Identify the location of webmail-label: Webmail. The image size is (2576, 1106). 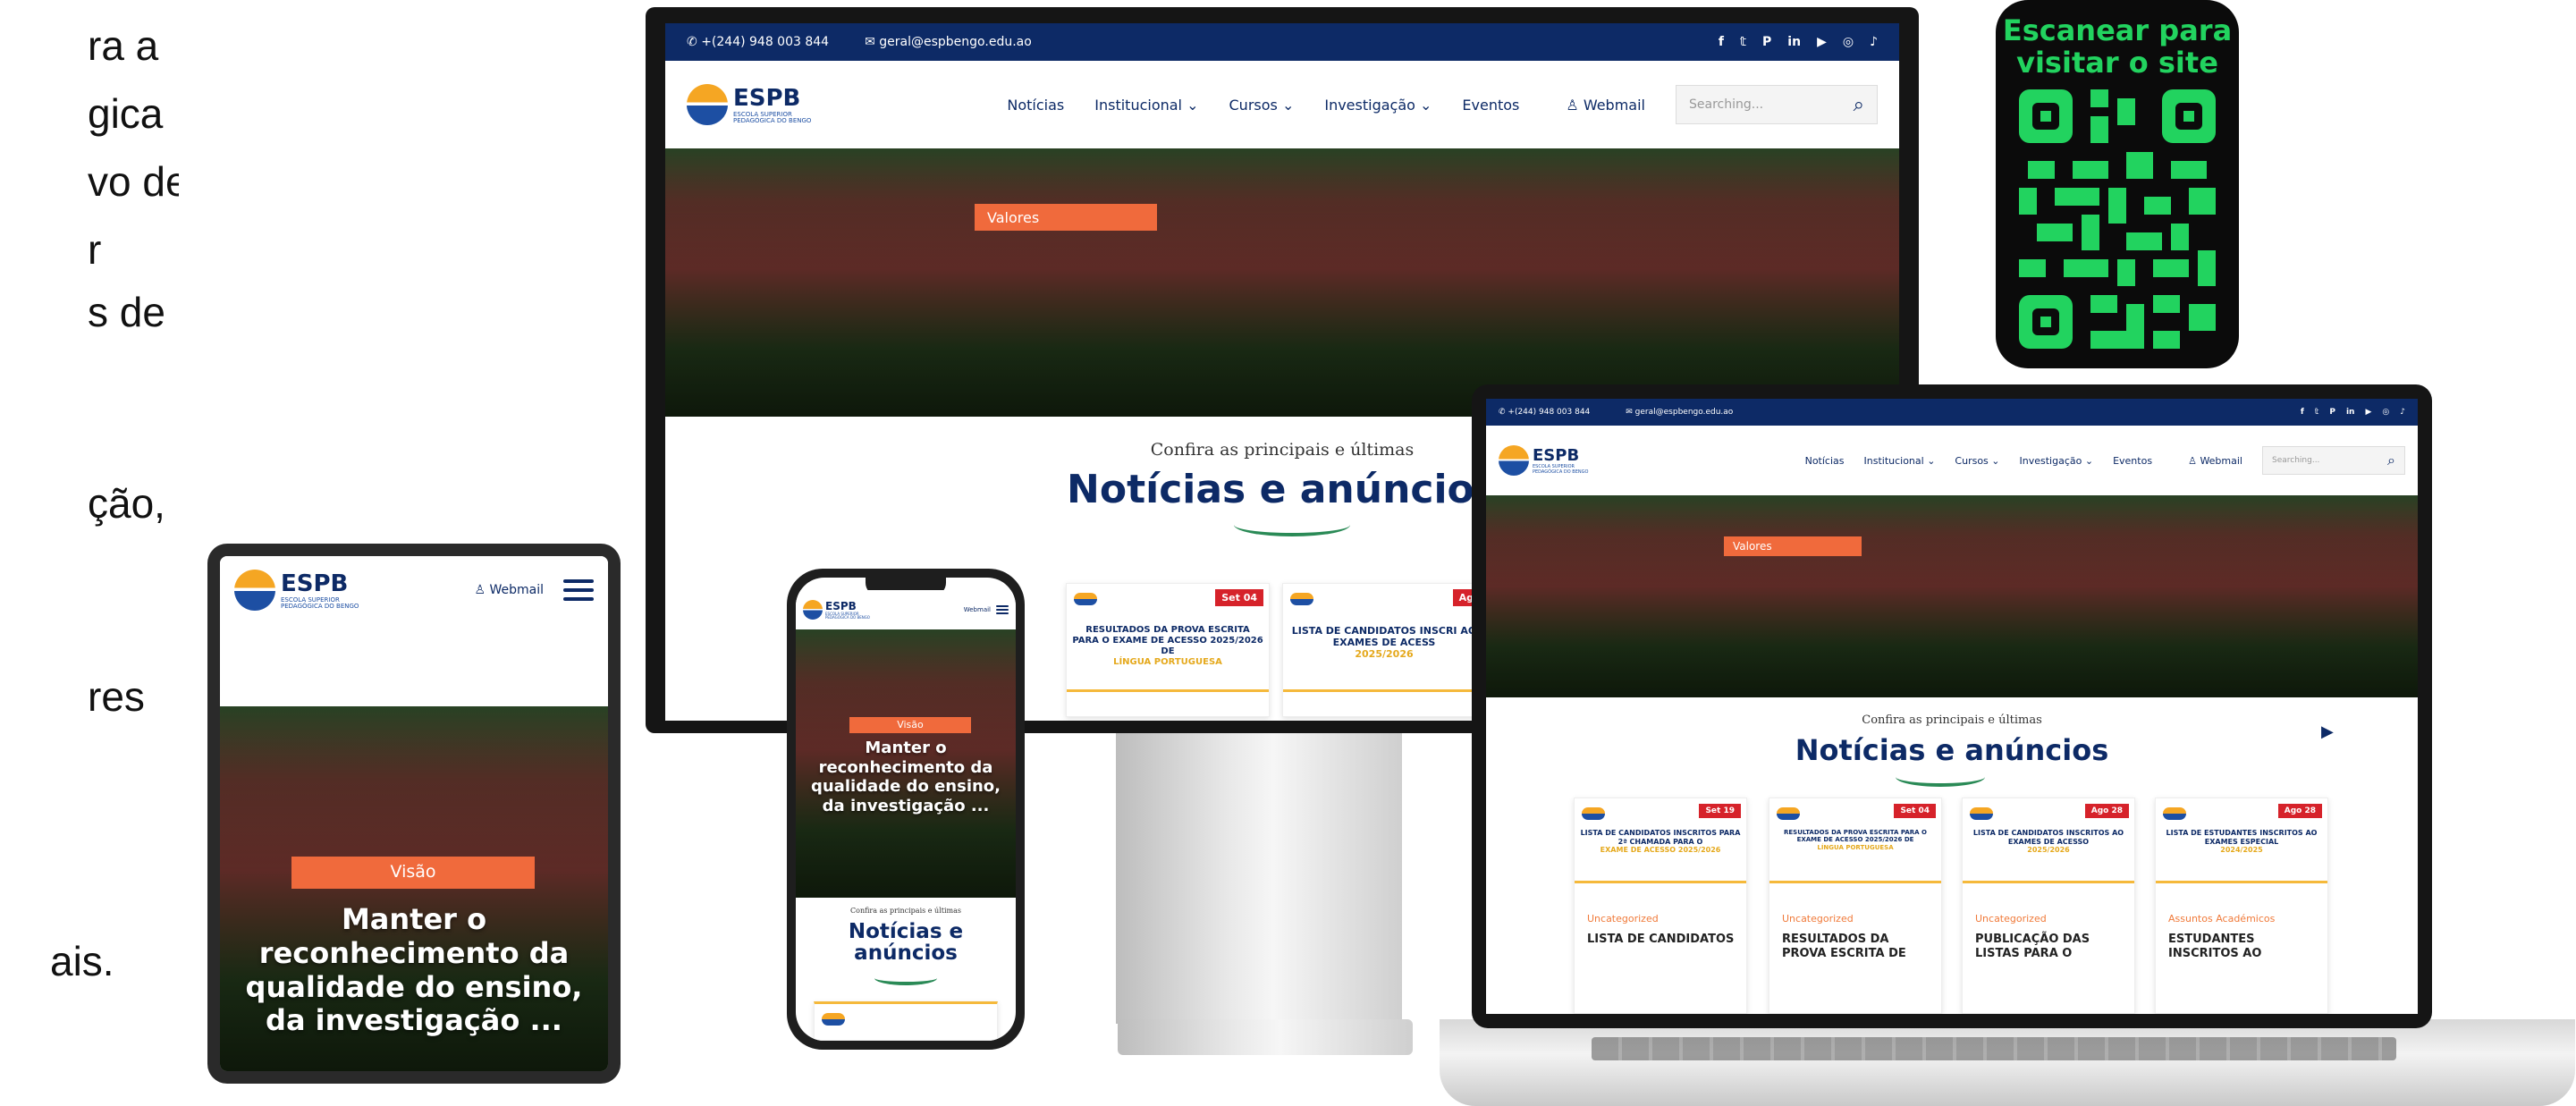
(2221, 460).